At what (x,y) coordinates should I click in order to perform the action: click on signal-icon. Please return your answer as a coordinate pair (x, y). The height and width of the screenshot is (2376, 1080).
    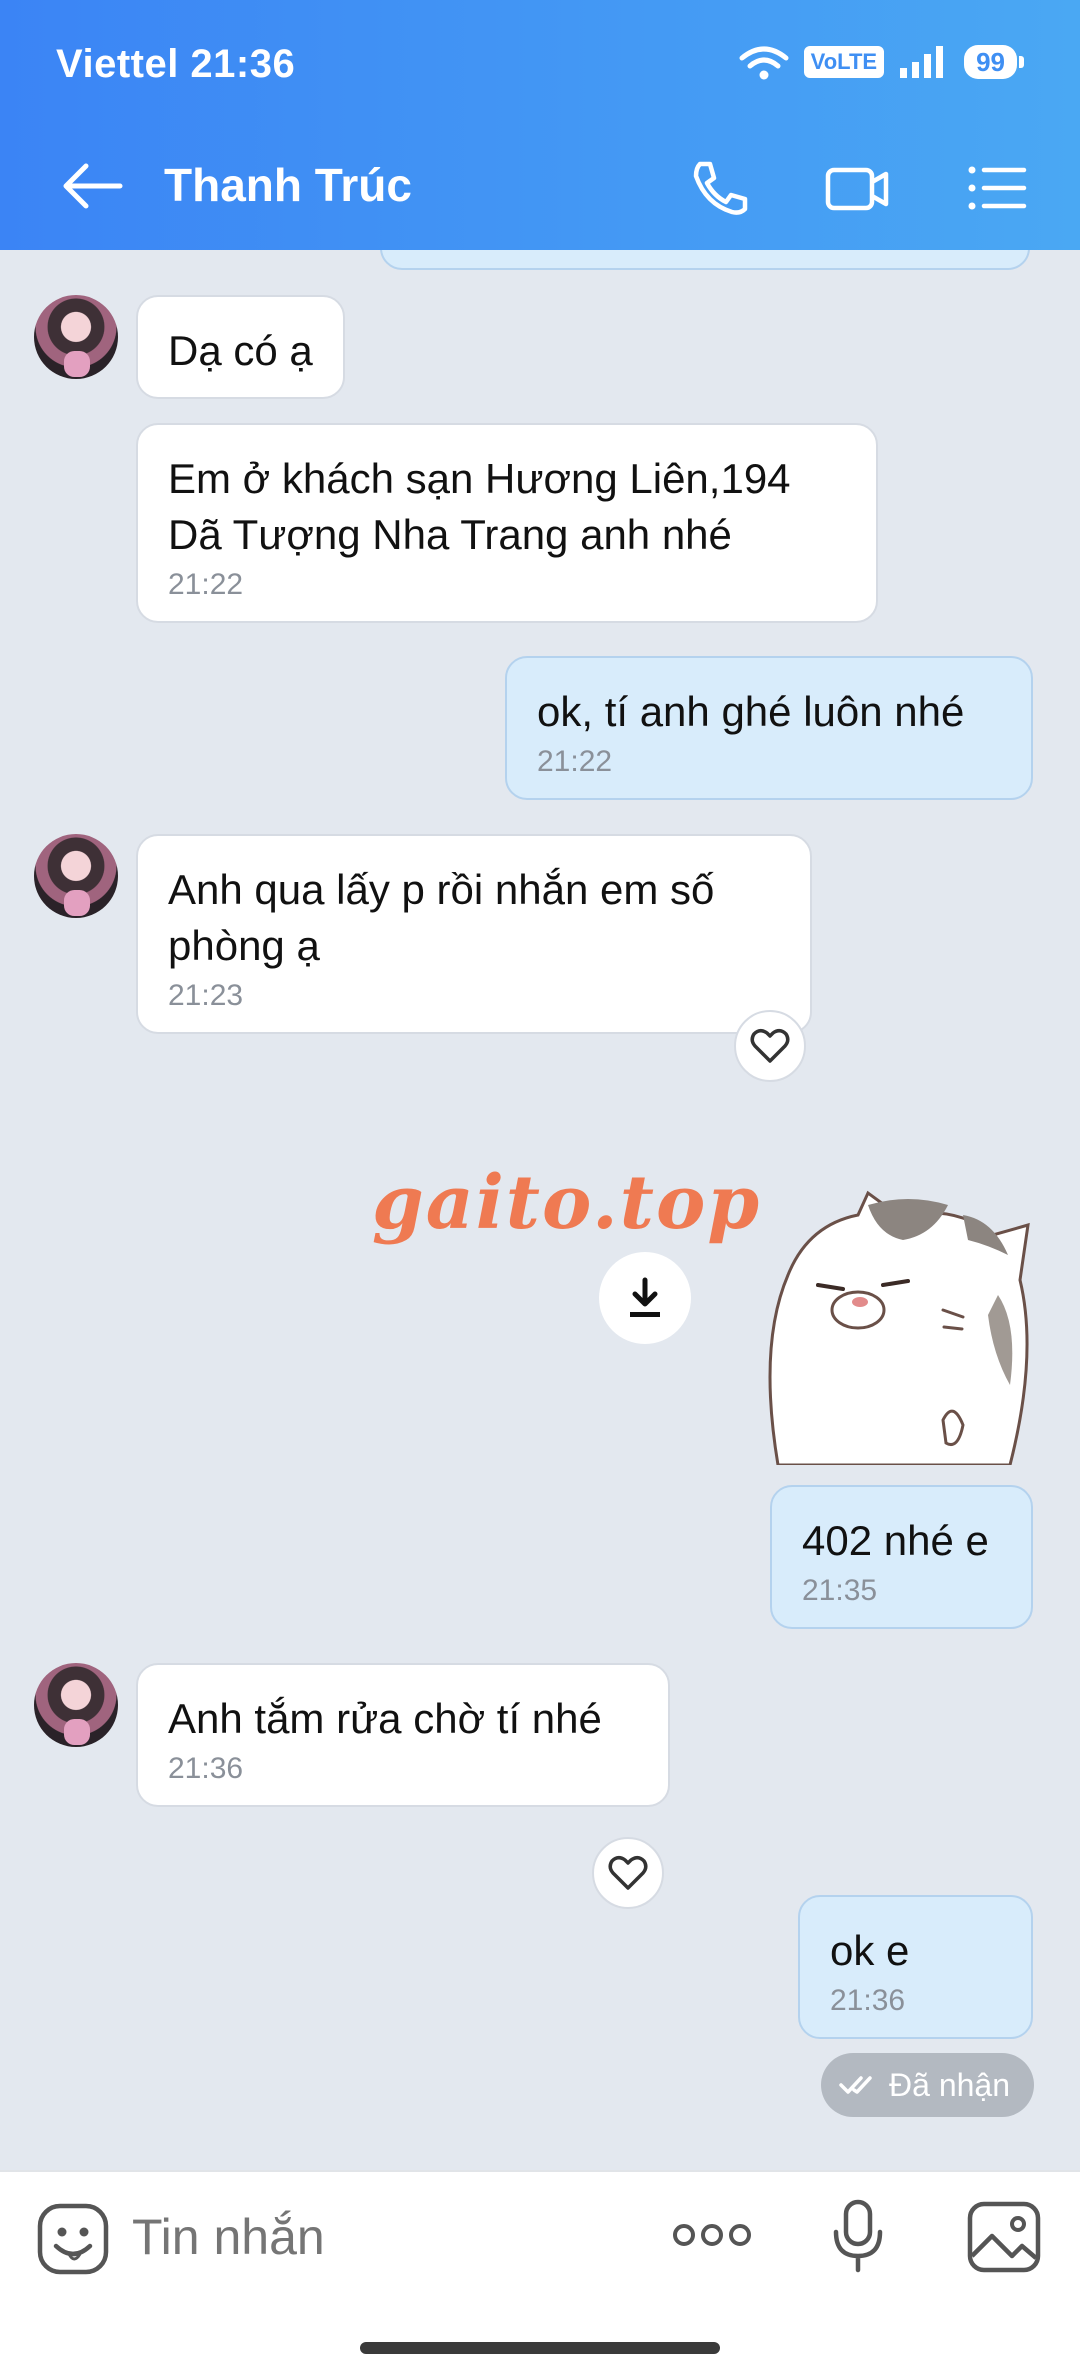
    Looking at the image, I should click on (922, 62).